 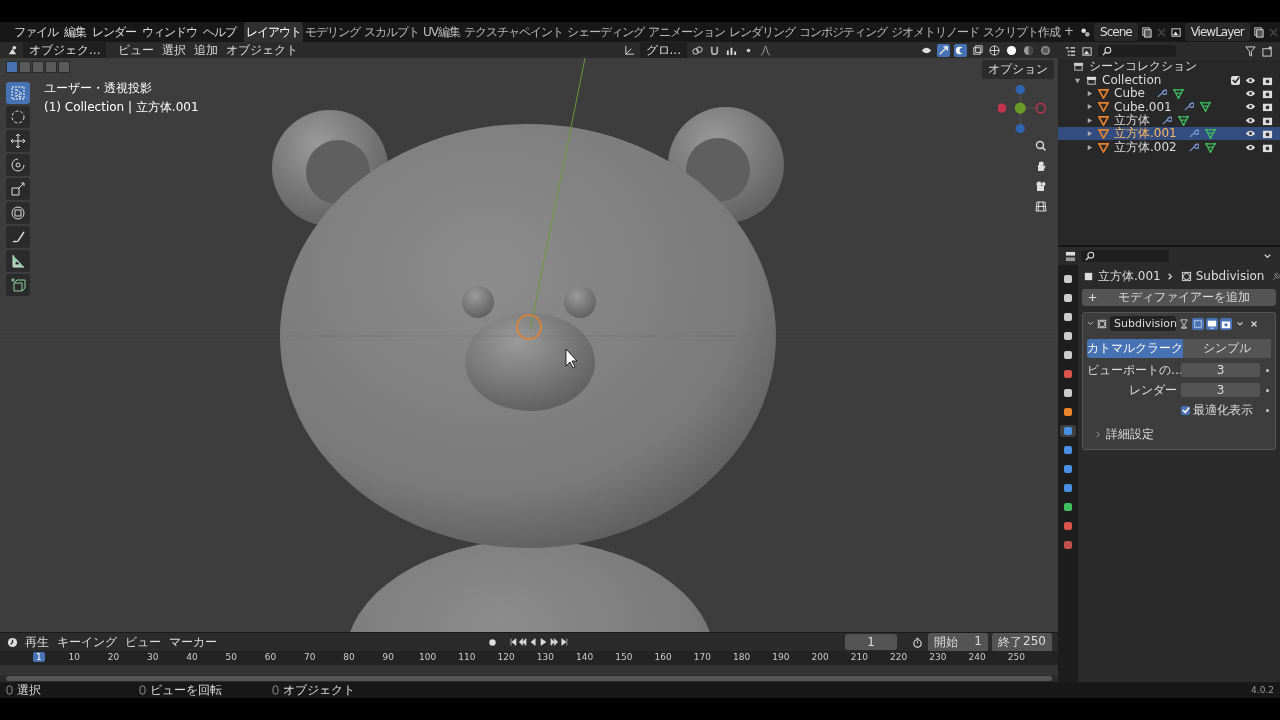 What do you see at coordinates (820, 657) in the screenshot?
I see `frame-number: 200` at bounding box center [820, 657].